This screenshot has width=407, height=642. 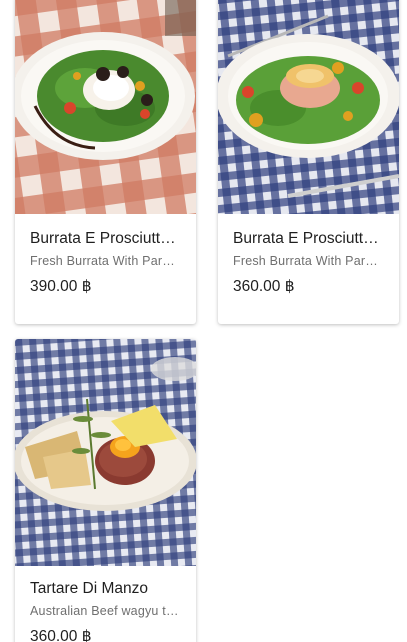 I want to click on menu-item-price: 390.00 ฿, so click(x=61, y=286).